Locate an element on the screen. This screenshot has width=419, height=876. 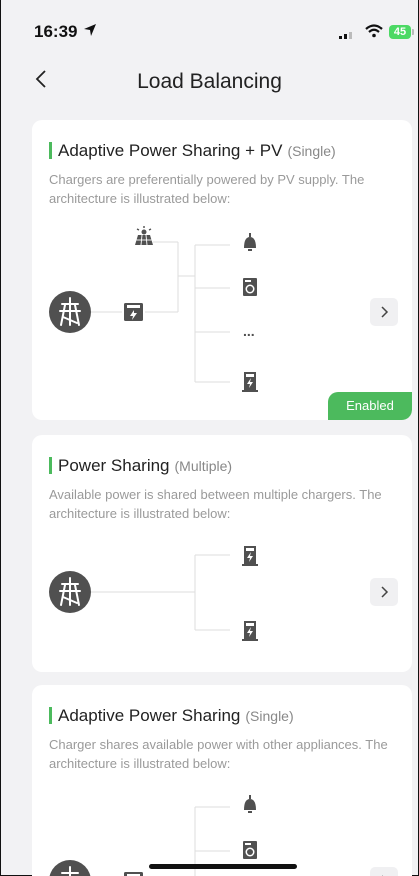
page-title: Load Balancing is located at coordinates (209, 81).